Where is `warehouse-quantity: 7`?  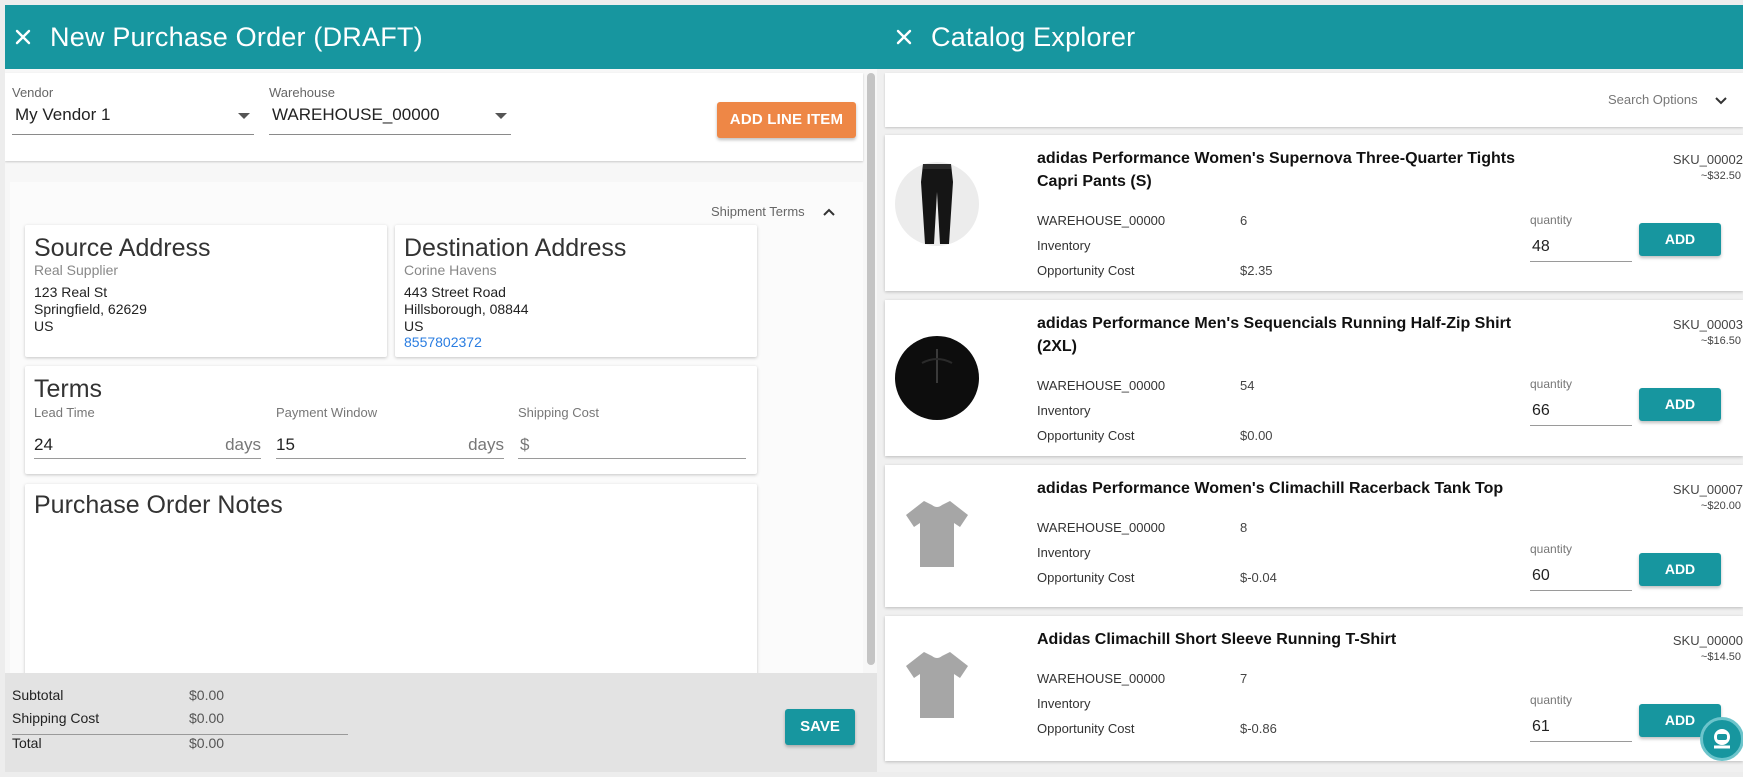
warehouse-quantity: 7 is located at coordinates (1244, 678).